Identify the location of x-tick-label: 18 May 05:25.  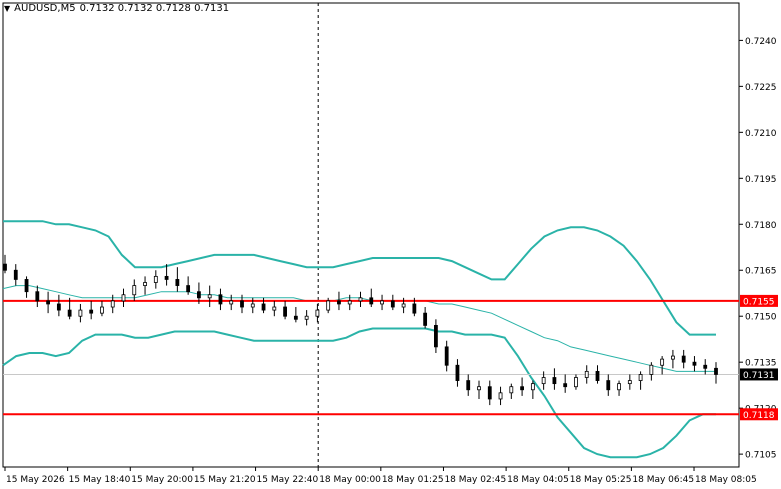
(601, 480).